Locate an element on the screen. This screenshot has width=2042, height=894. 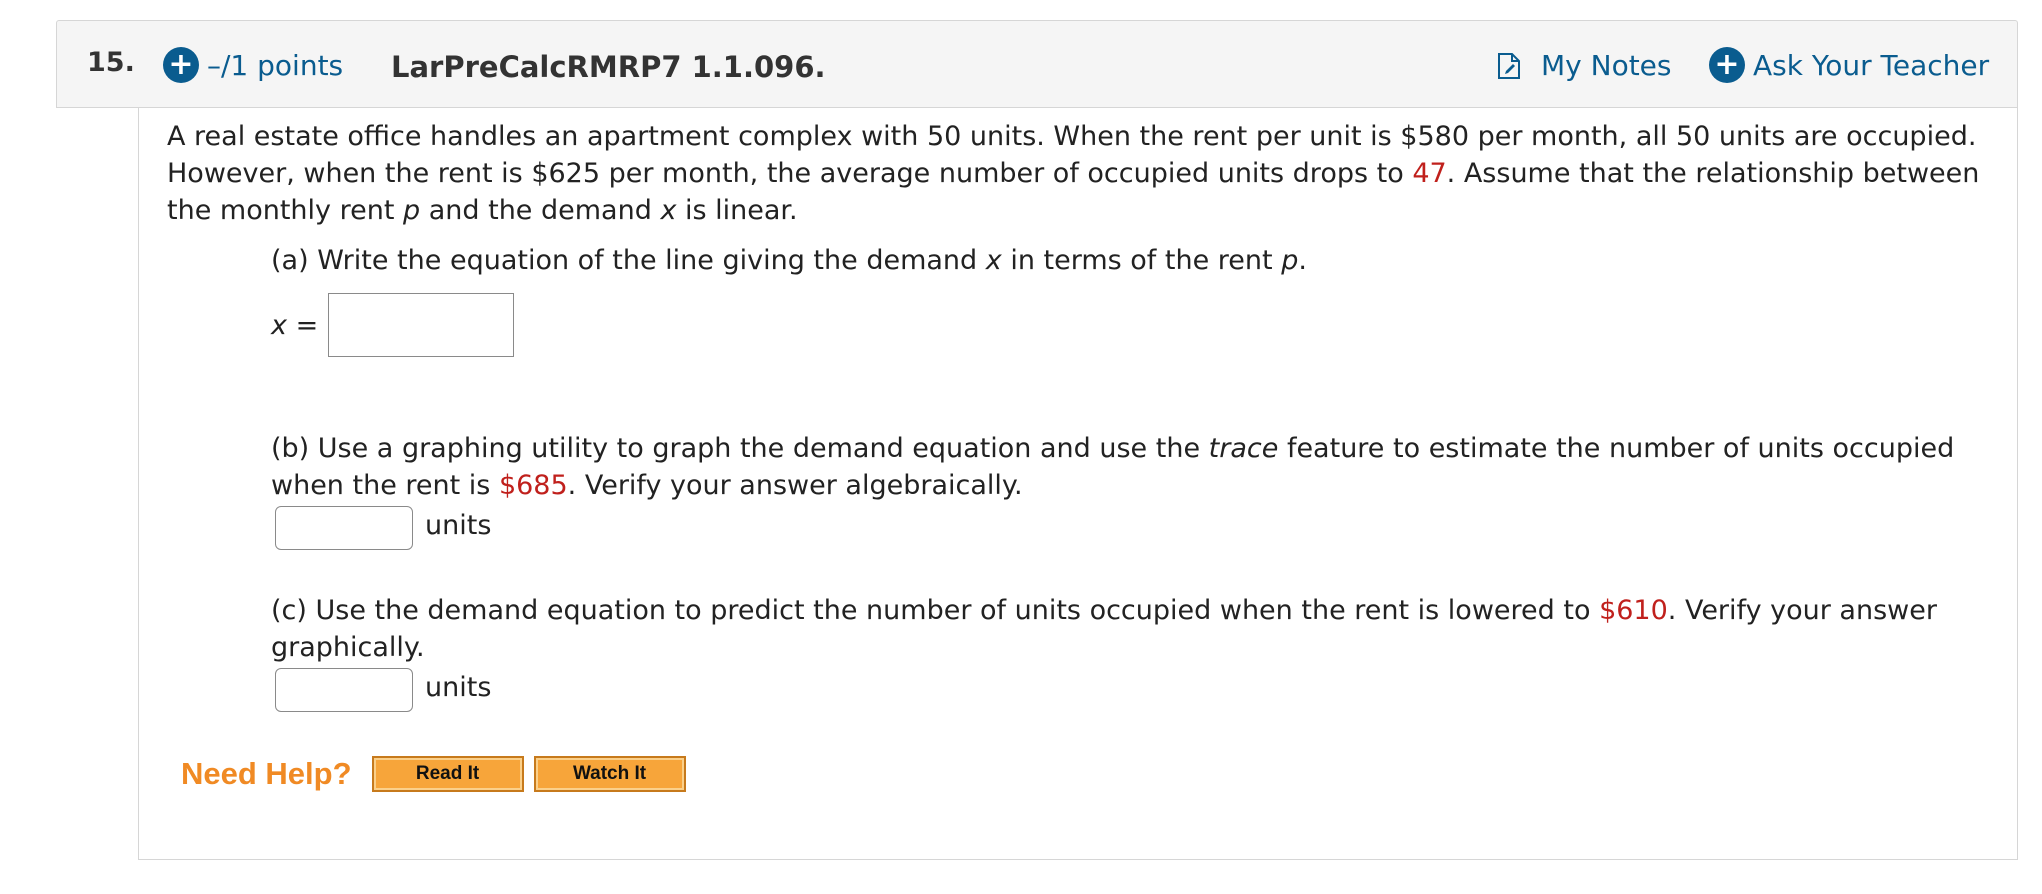
points-label: –/1 points is located at coordinates (275, 65).